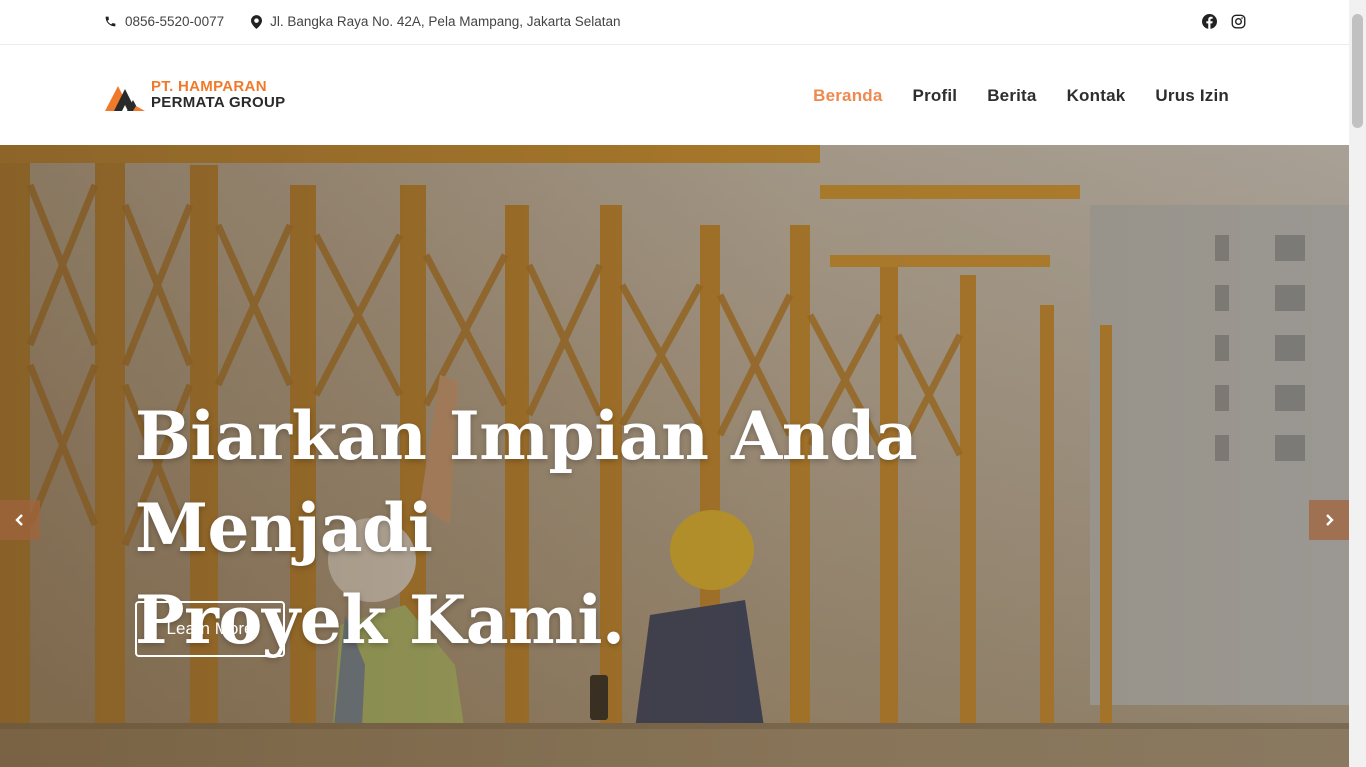 This screenshot has height=767, width=1366. I want to click on logo-line-2: PERMATA GROUP, so click(218, 102).